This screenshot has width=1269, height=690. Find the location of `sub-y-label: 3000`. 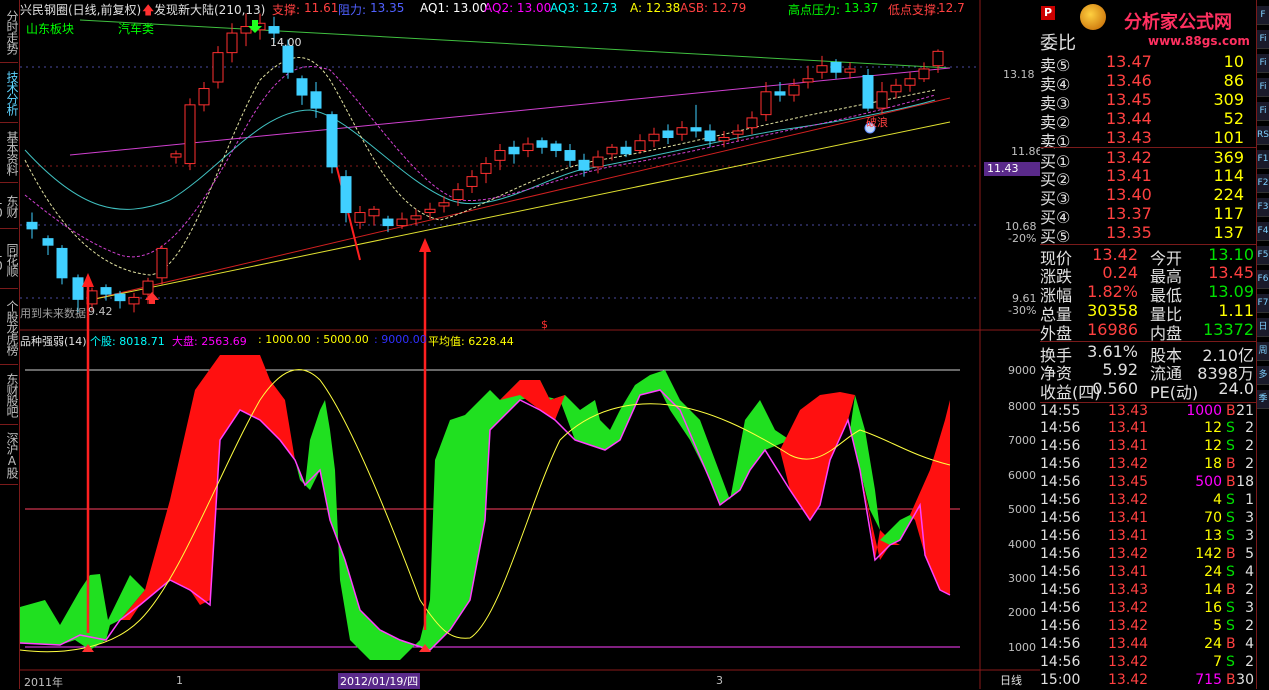

sub-y-label: 3000 is located at coordinates (1022, 578).